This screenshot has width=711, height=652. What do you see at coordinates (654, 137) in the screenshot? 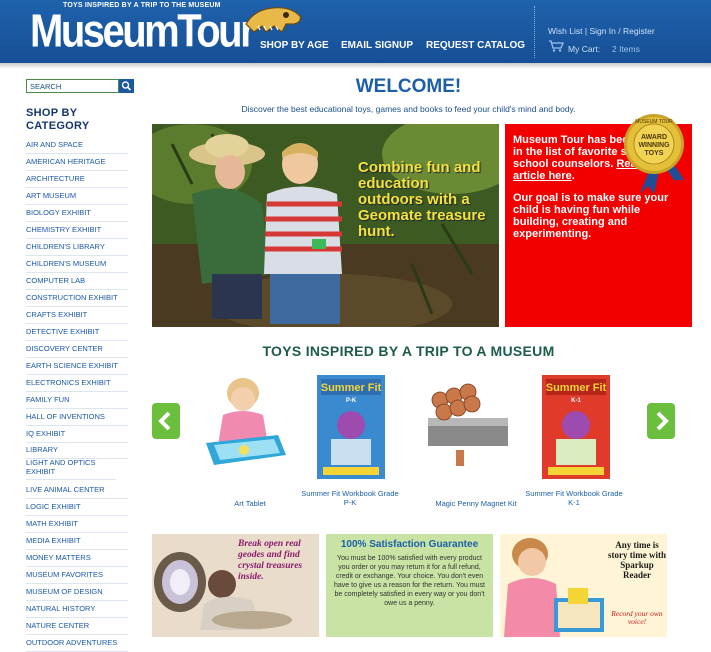
I see `award-line-1: AWARD` at bounding box center [654, 137].